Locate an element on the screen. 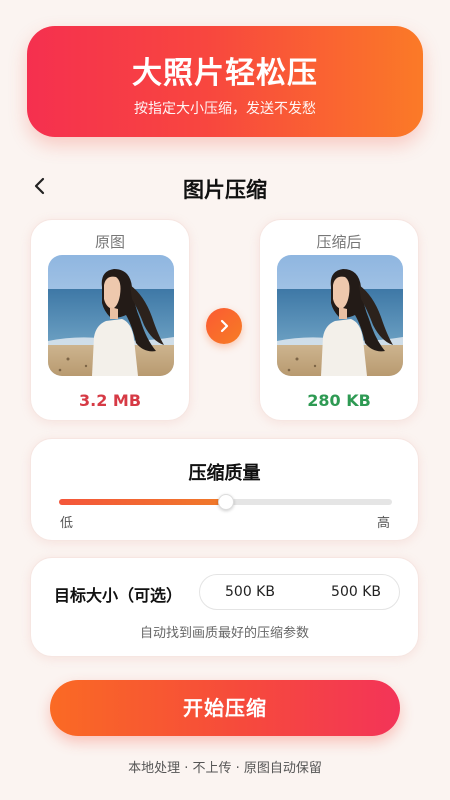  chevron-right-icon is located at coordinates (224, 326).